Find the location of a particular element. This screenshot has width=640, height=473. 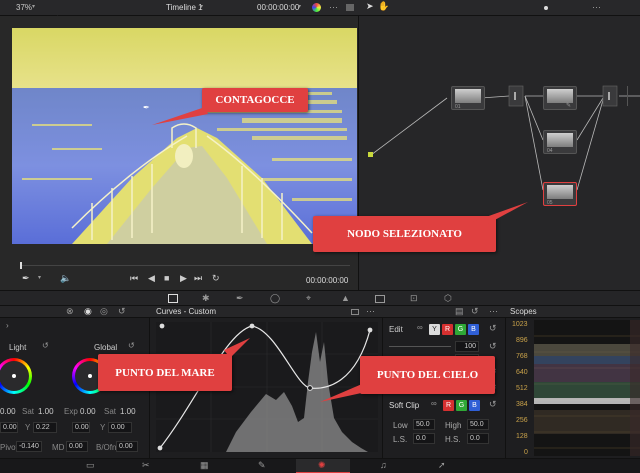

intensity-slider is located at coordinates (420, 346).